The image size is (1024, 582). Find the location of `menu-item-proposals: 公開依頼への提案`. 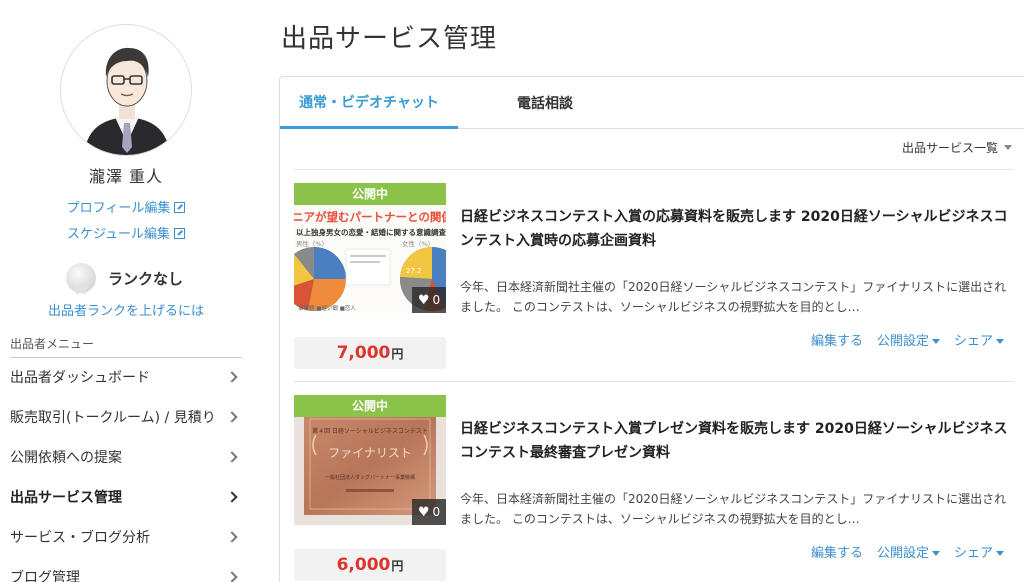

menu-item-proposals: 公開依頼への提案 is located at coordinates (126, 457).